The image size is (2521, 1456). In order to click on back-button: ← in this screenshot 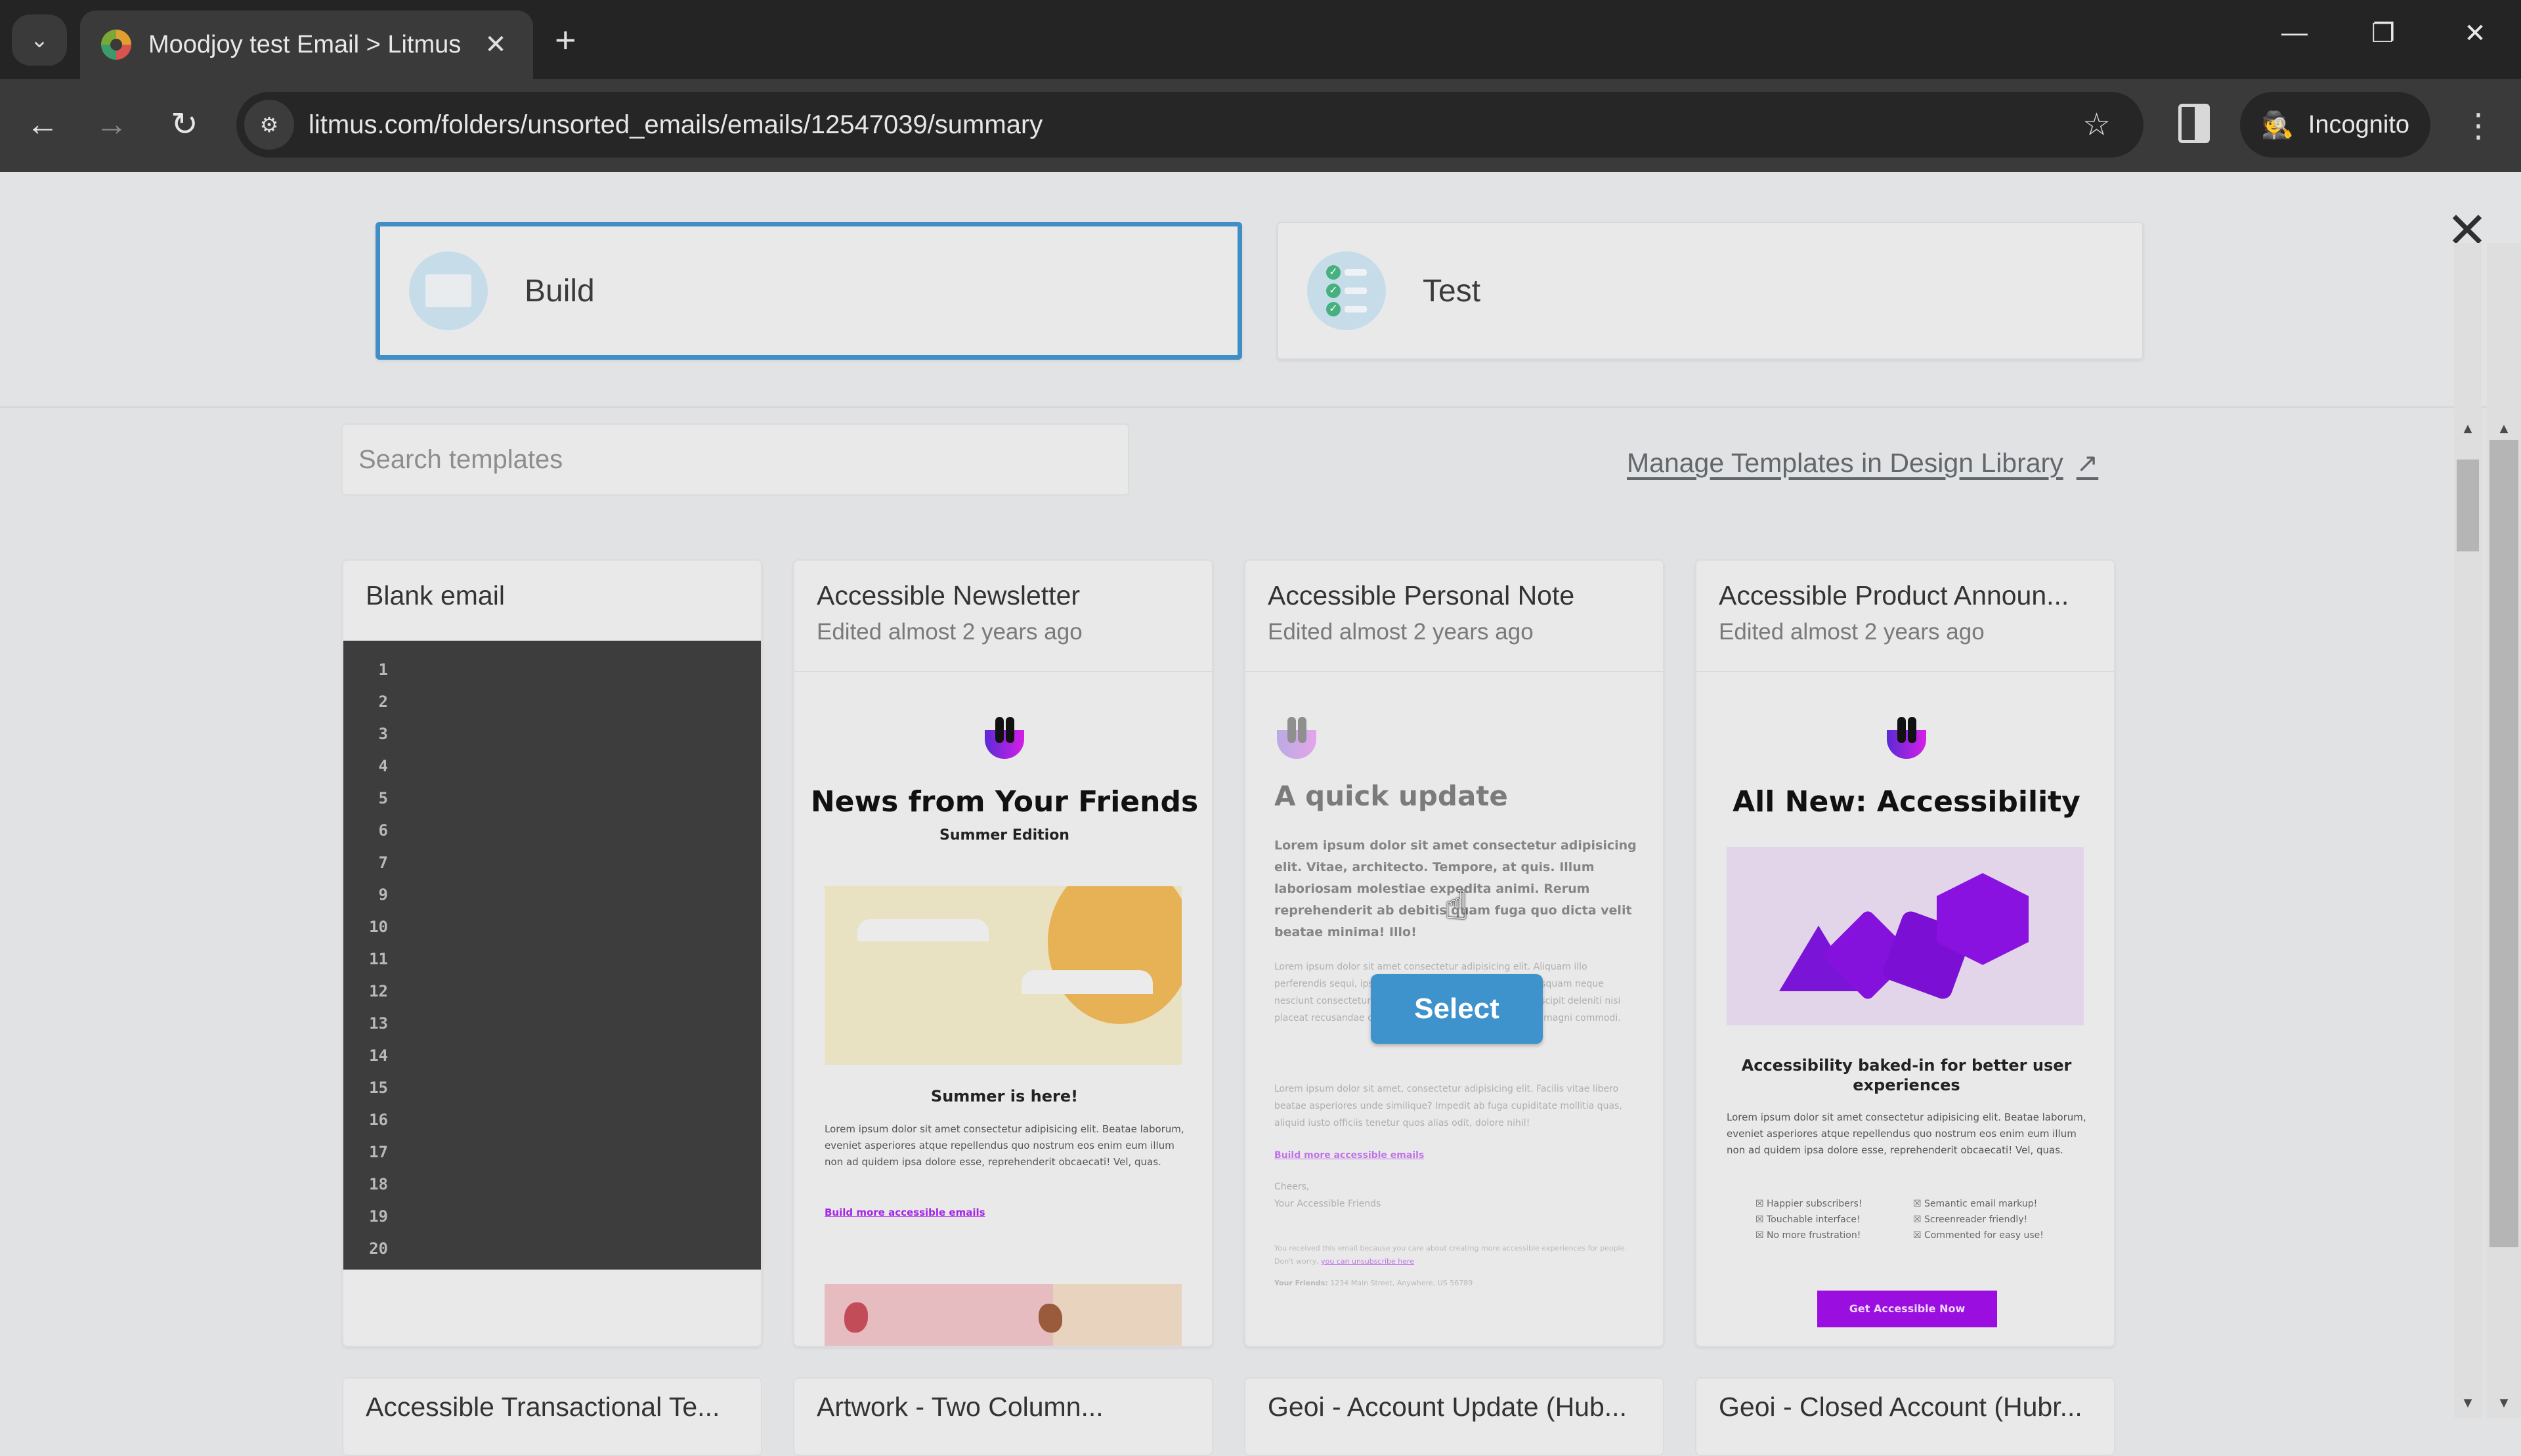, I will do `click(43, 124)`.